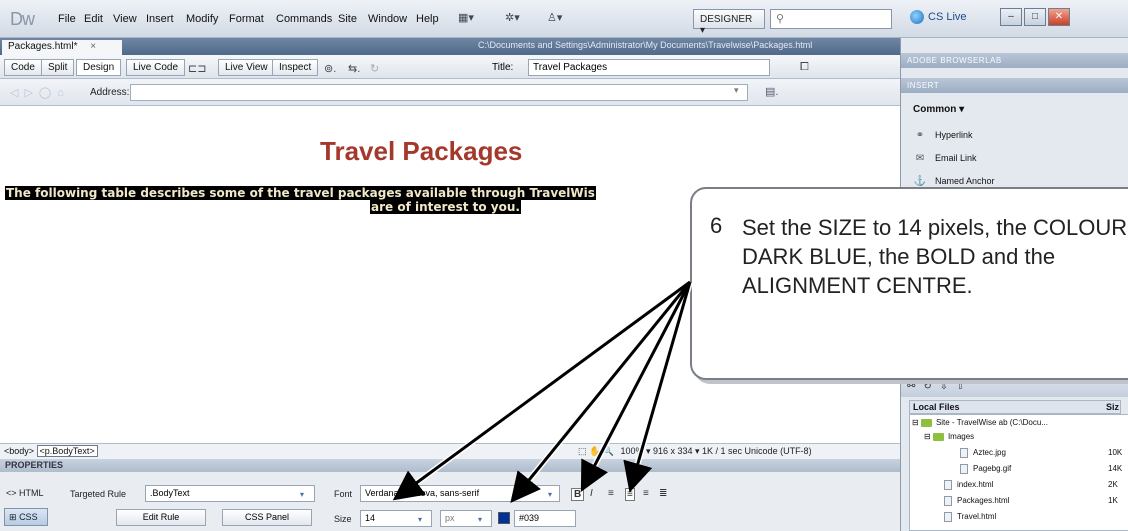 The image size is (1128, 531). Describe the element at coordinates (202, 19) in the screenshot. I see `menu-modify: Modify` at that location.